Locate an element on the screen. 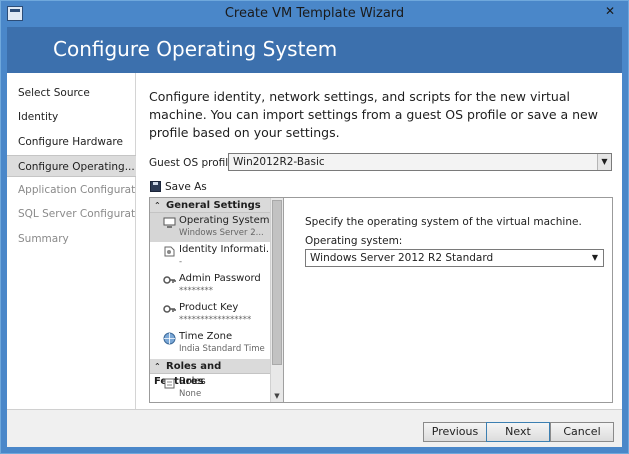 Image resolution: width=629 pixels, height=454 pixels. identity-icon is located at coordinates (169, 251).